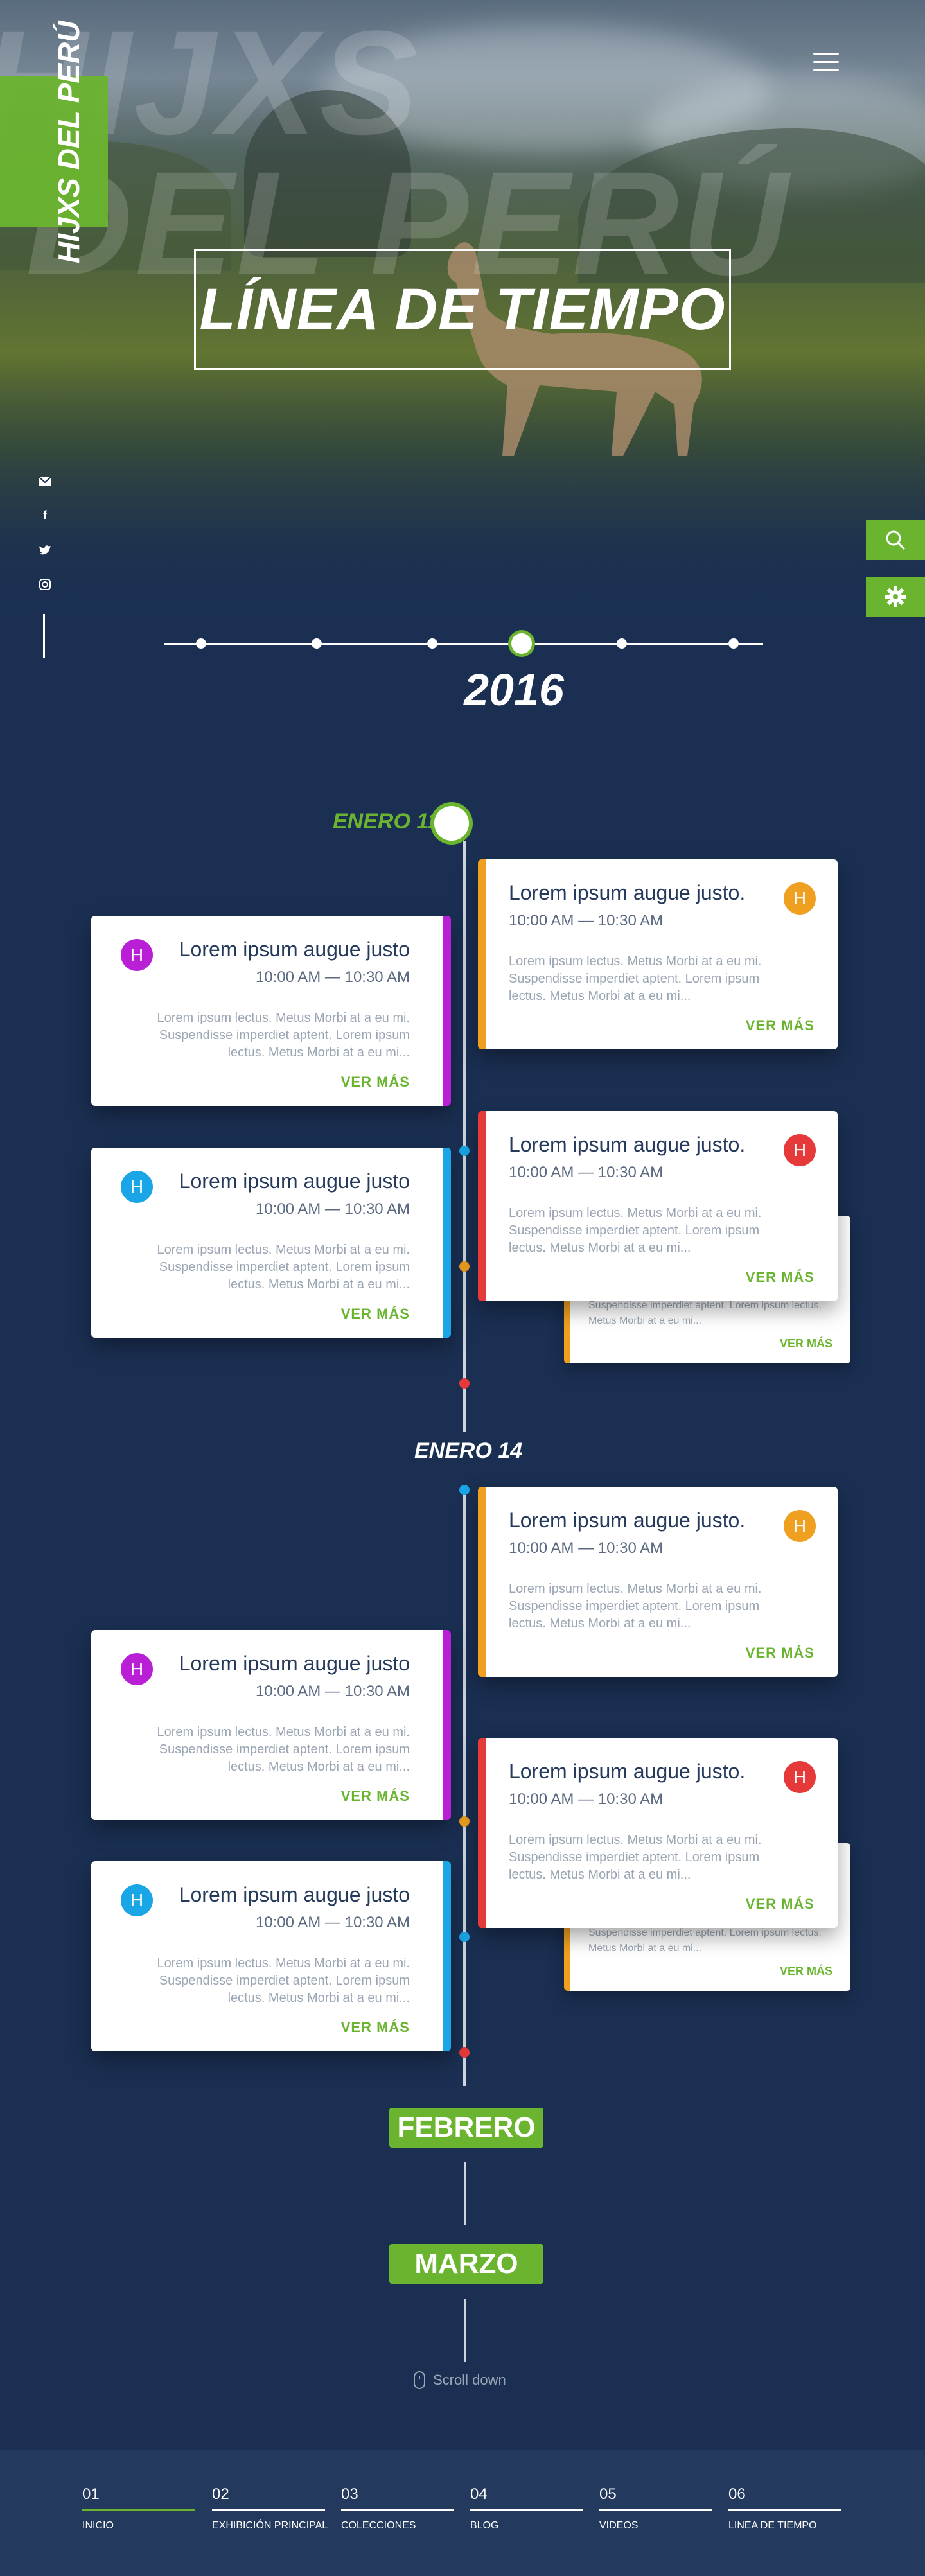  I want to click on footer-nav-item-blog: 04 BLOG, so click(526, 2508).